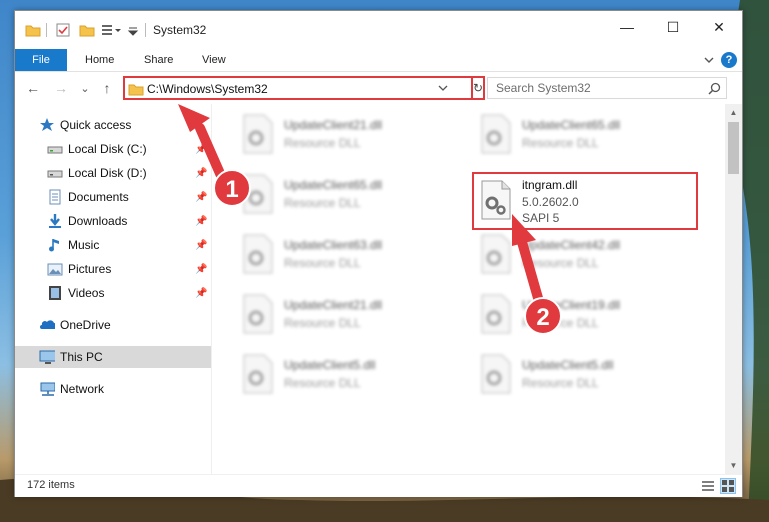 This screenshot has height=522, width=769. Describe the element at coordinates (214, 60) in the screenshot. I see `tab-view: View` at that location.